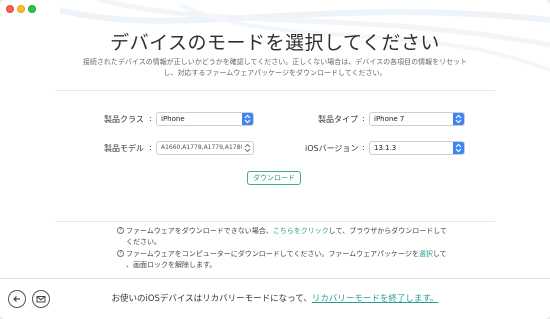 The width and height of the screenshot is (550, 319). What do you see at coordinates (388, 231) in the screenshot?
I see `note1-text-after: して、ブラウザからダウンロードして` at bounding box center [388, 231].